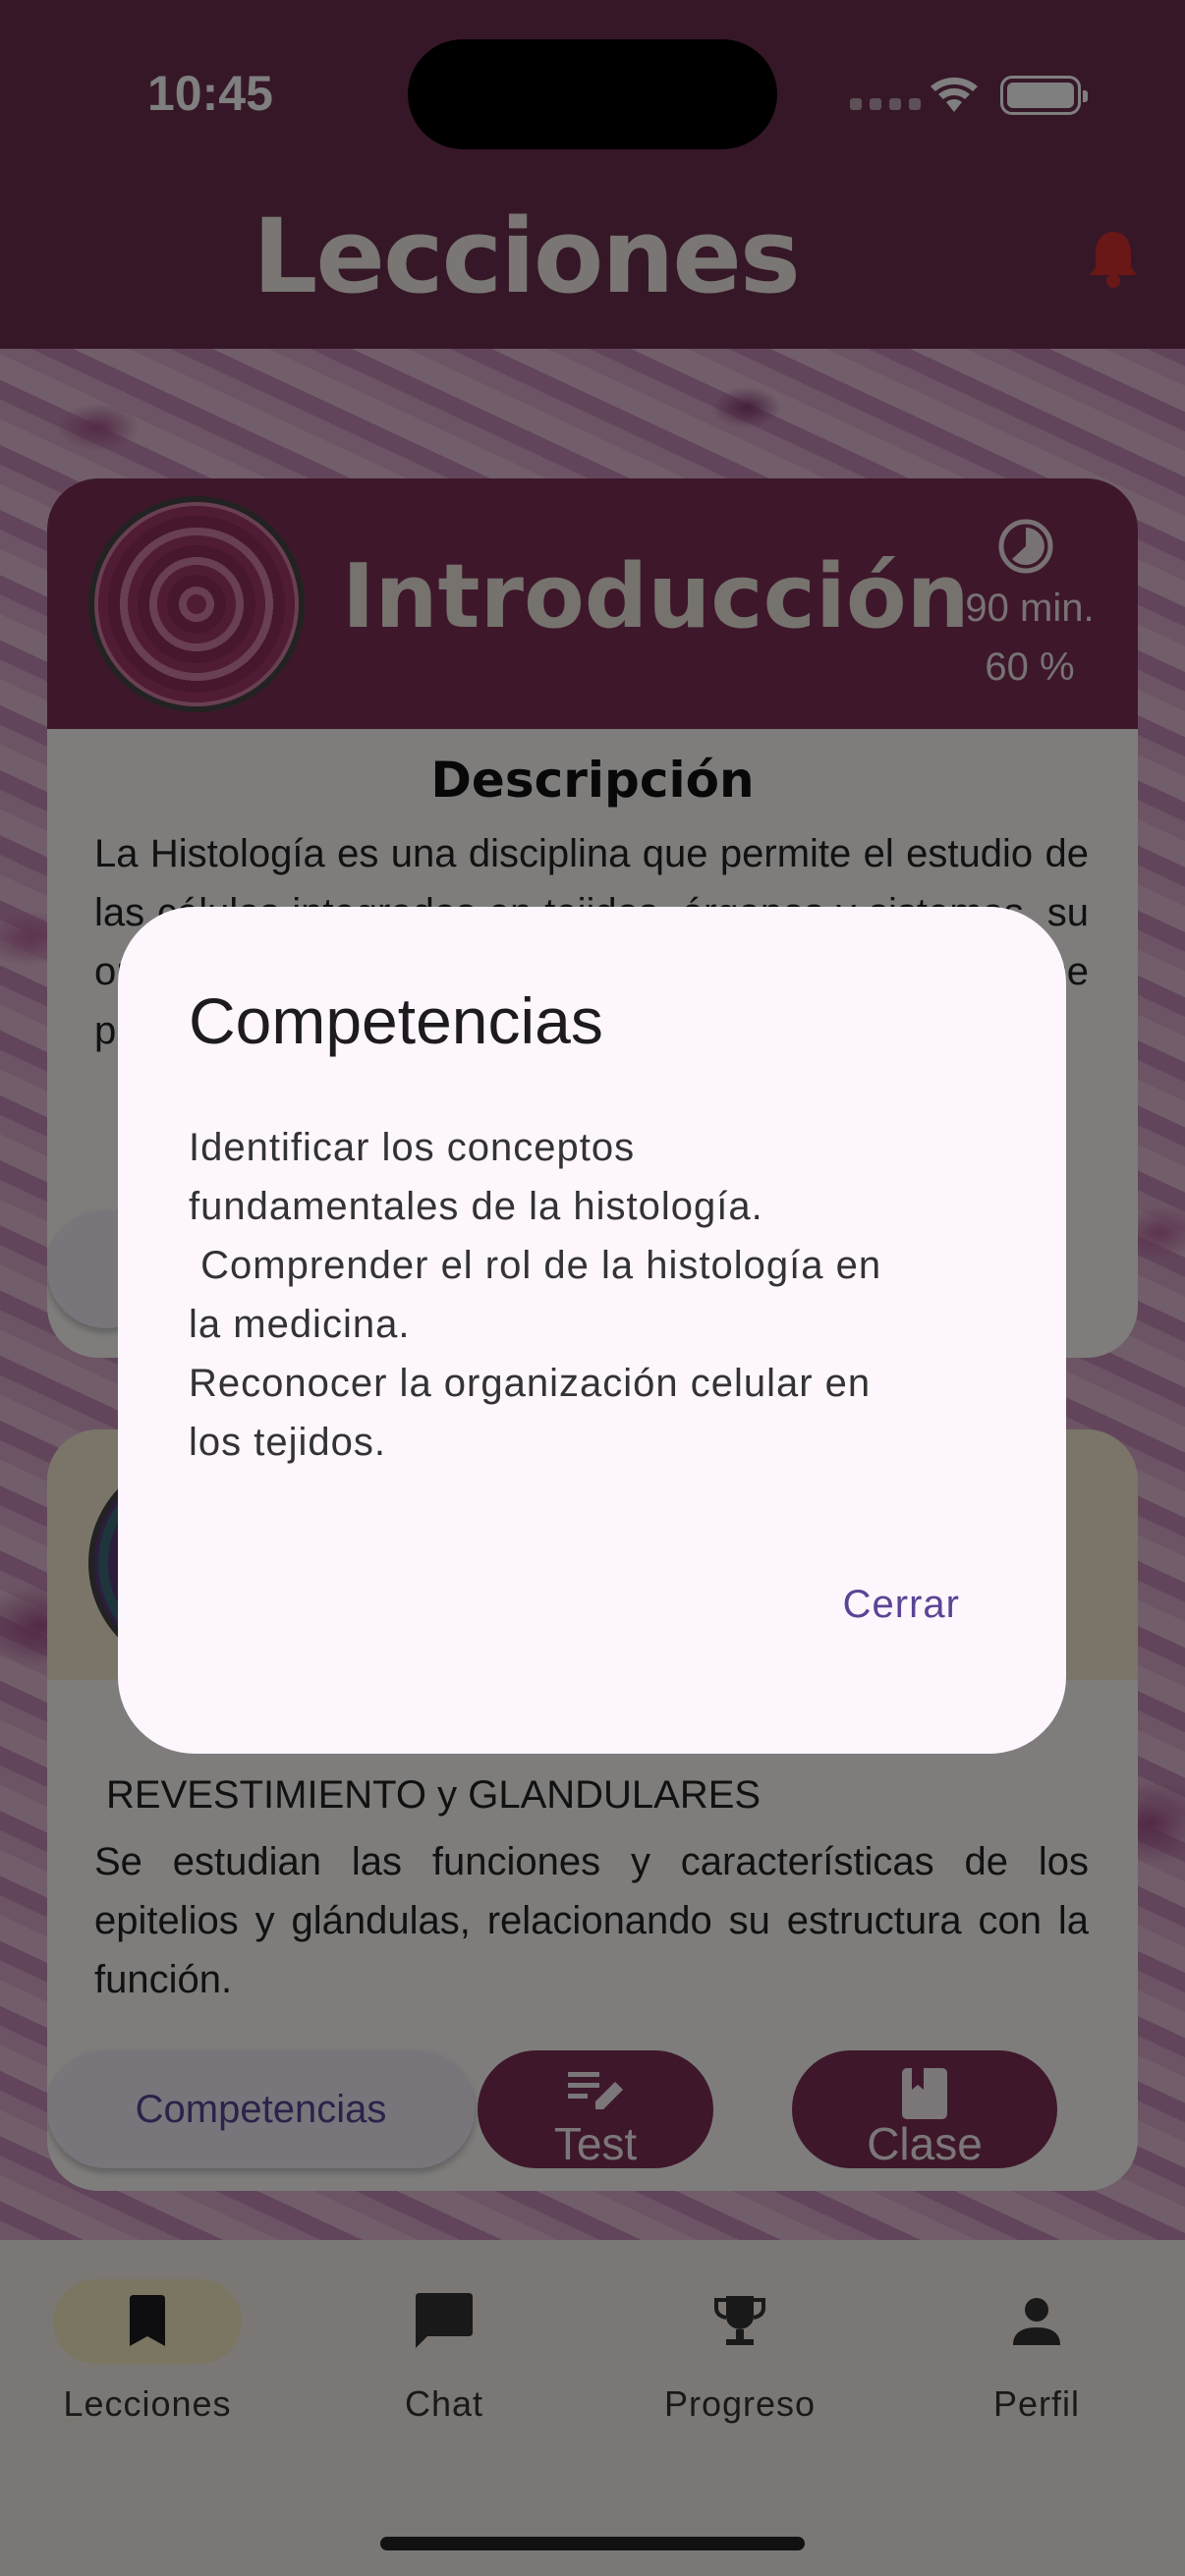 The width and height of the screenshot is (1185, 2576). I want to click on close-button: Cerrar, so click(902, 1605).